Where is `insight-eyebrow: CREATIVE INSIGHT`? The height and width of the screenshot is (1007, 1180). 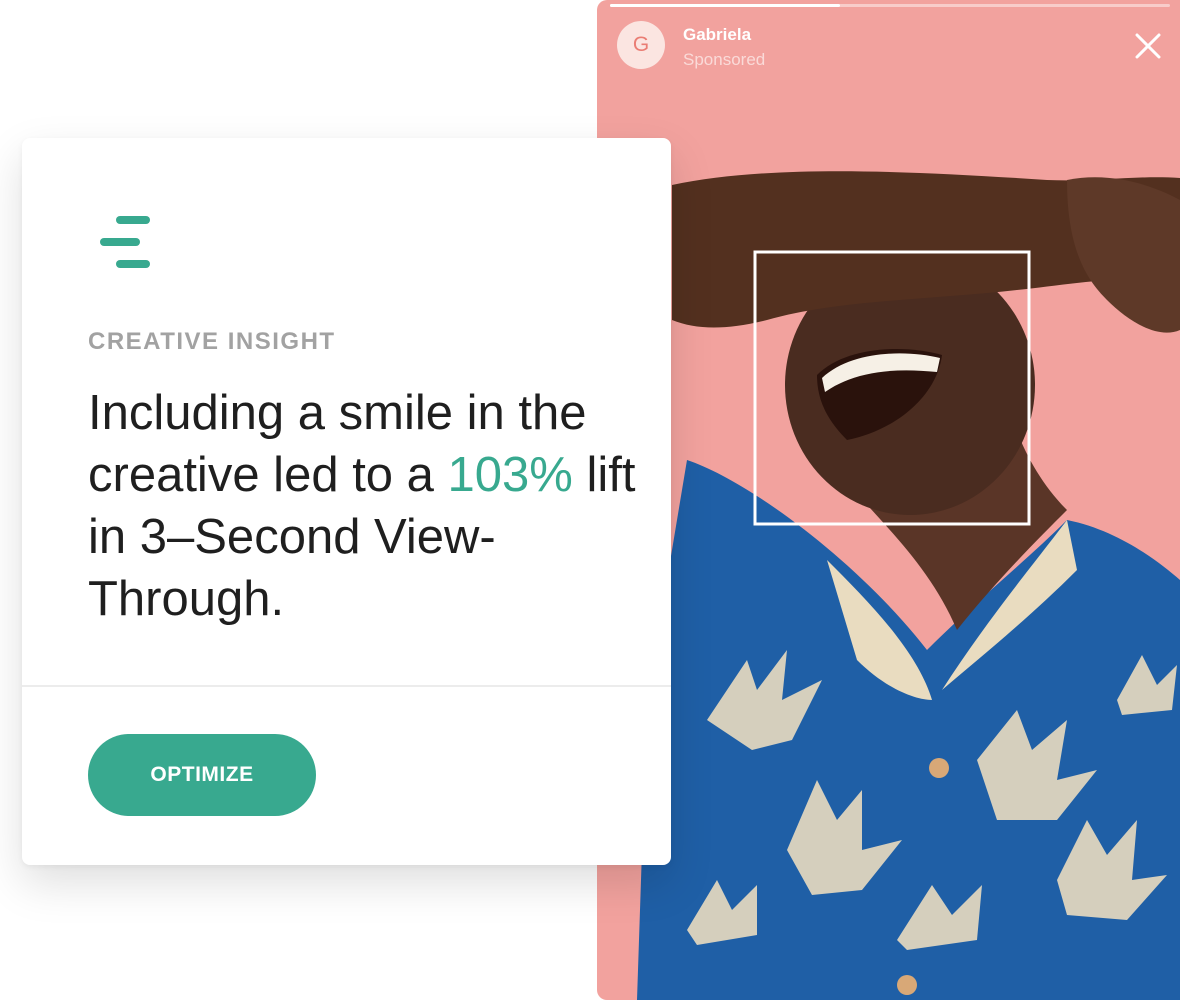
insight-eyebrow: CREATIVE INSIGHT is located at coordinates (212, 341).